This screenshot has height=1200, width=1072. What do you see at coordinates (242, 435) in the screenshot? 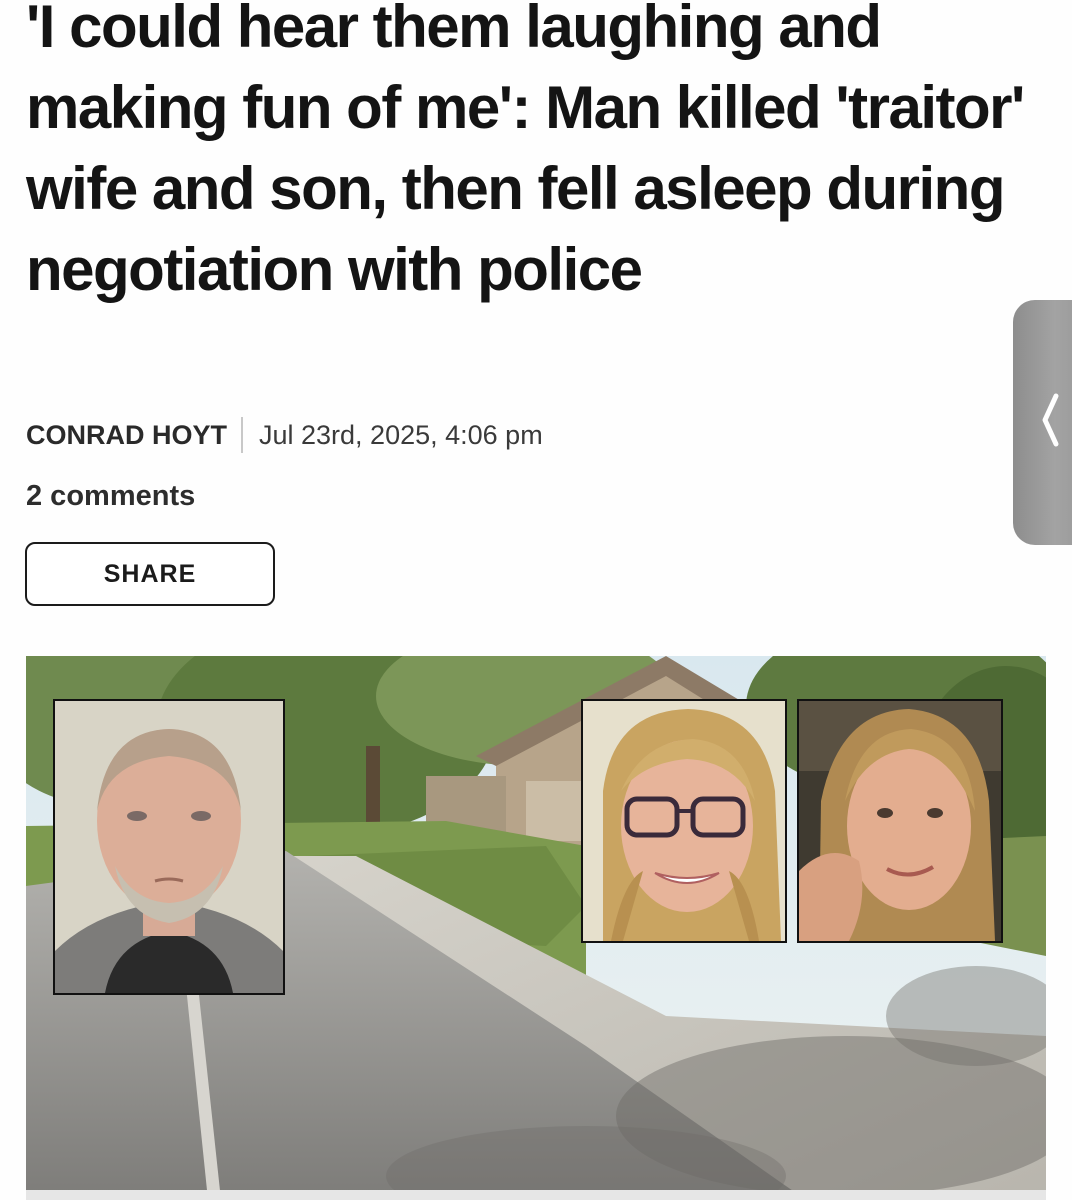
I see `byline-divider` at bounding box center [242, 435].